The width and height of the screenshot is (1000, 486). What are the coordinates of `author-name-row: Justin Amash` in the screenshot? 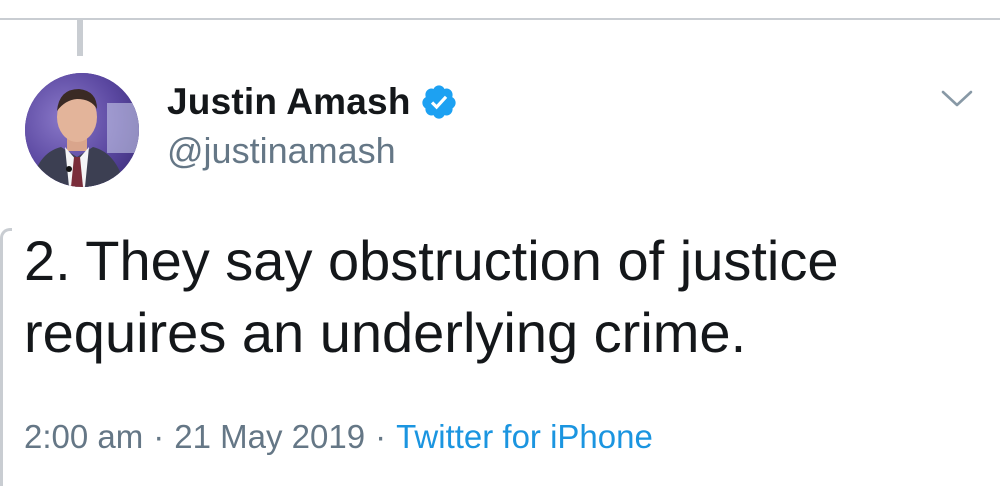 It's located at (312, 102).